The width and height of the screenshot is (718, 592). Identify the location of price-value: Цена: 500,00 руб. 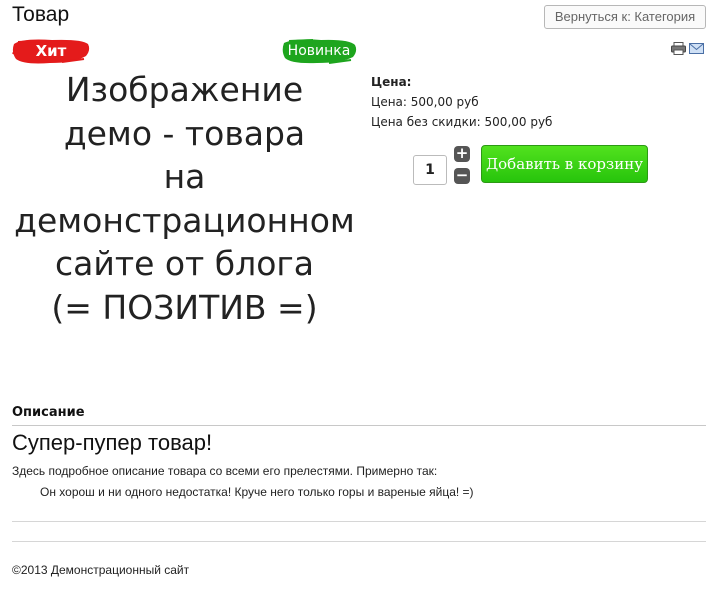
(425, 102).